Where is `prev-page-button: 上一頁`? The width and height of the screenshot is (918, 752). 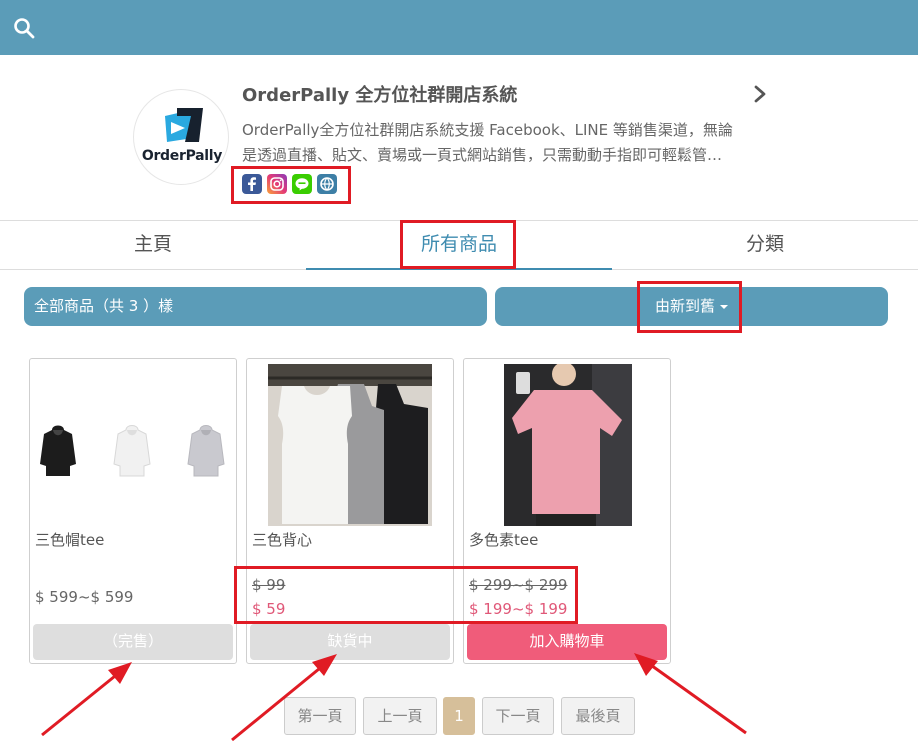 prev-page-button: 上一頁 is located at coordinates (400, 716).